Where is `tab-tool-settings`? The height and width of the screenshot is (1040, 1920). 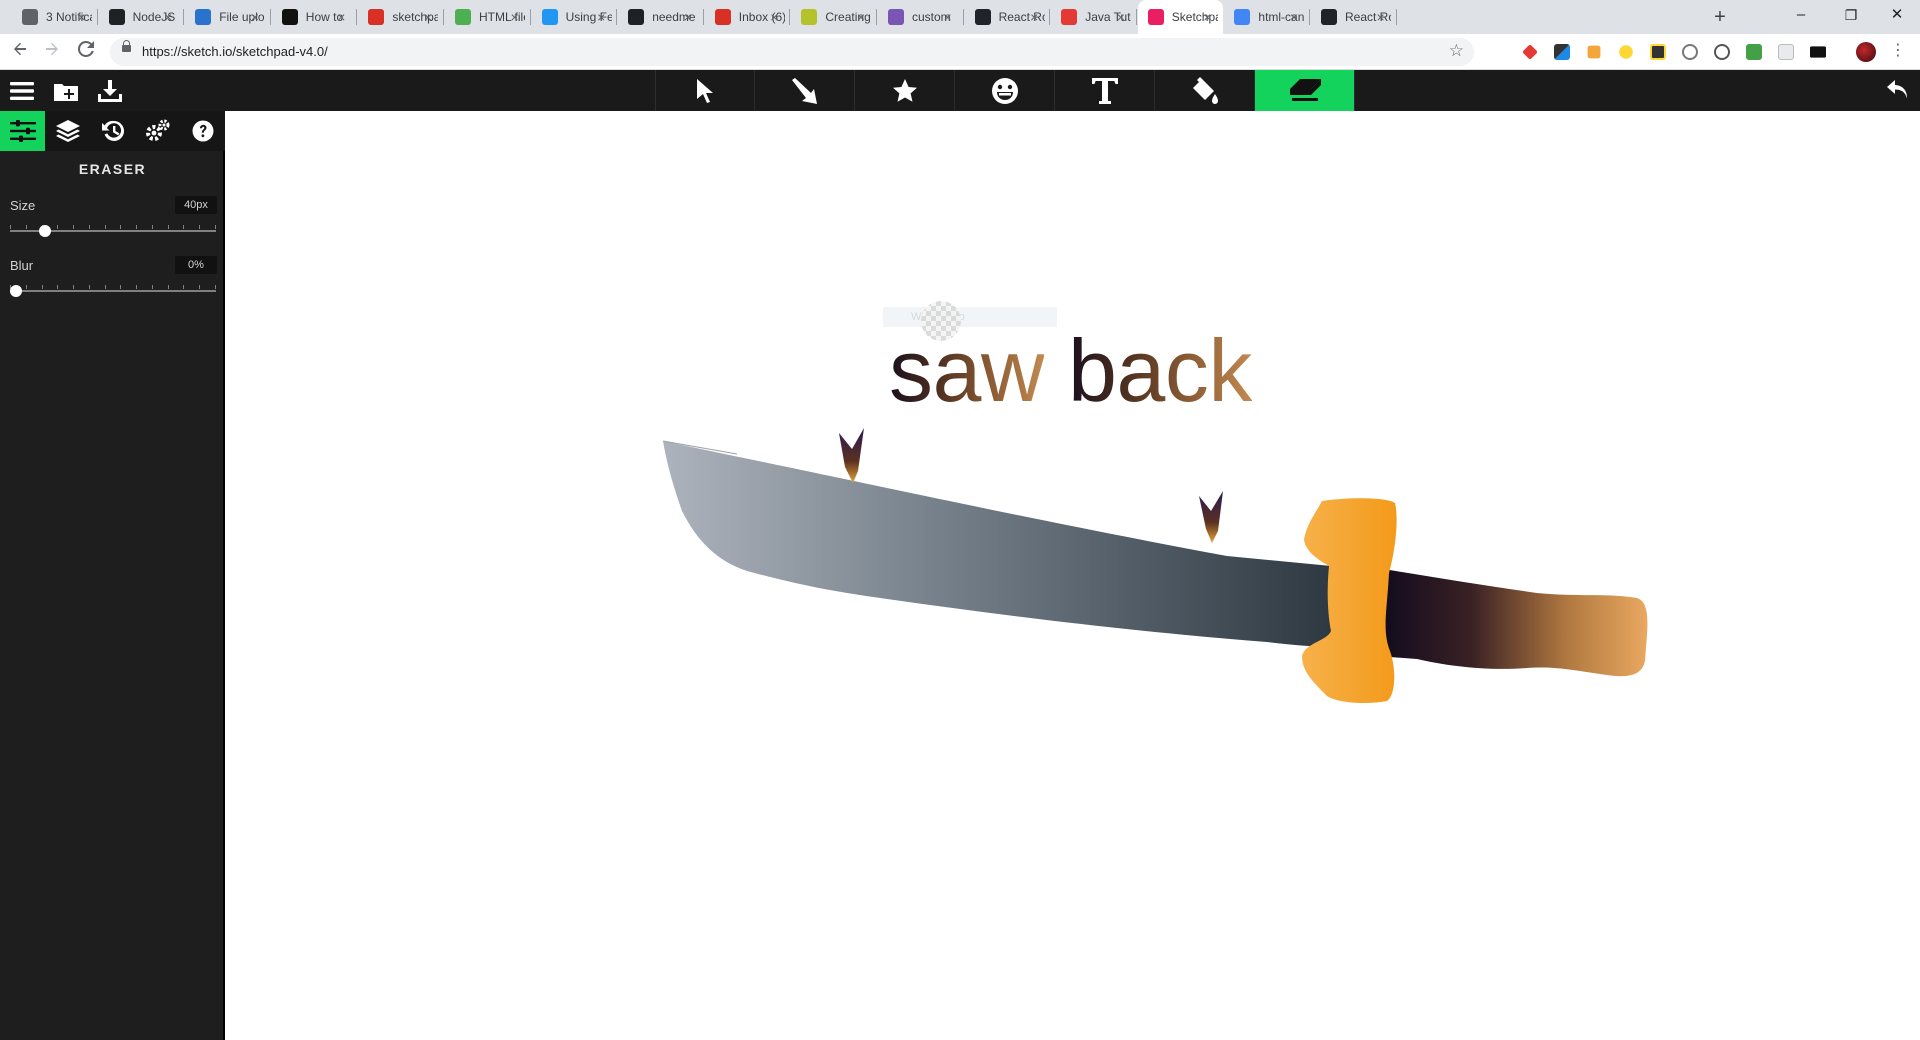
tab-tool-settings is located at coordinates (22, 131).